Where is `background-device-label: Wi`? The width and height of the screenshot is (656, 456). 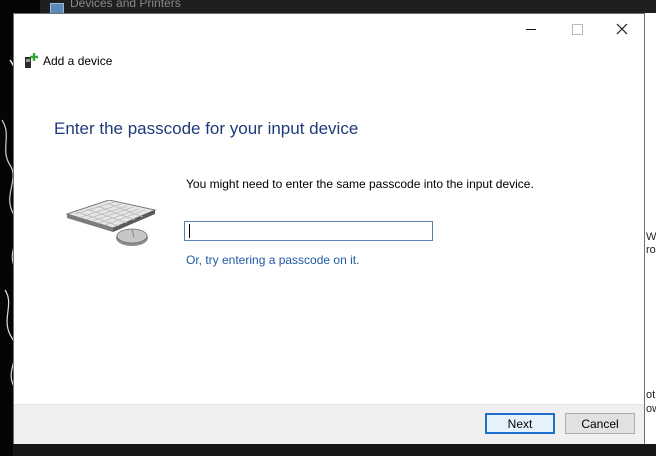
background-device-label: Wi is located at coordinates (651, 237).